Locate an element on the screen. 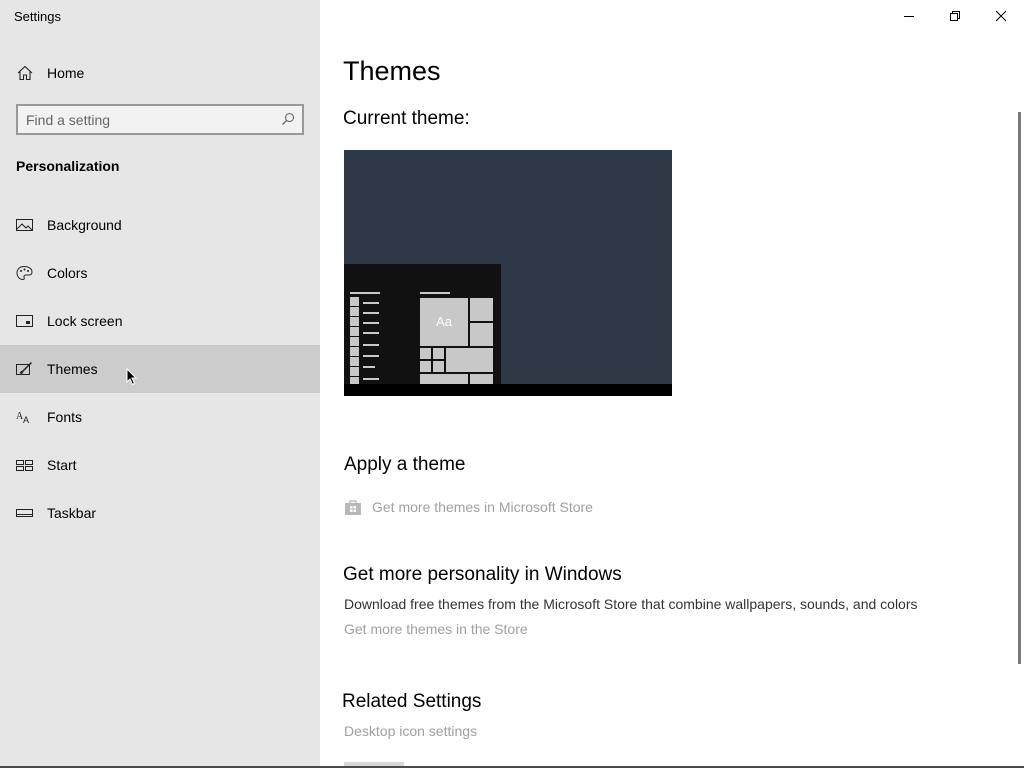 The height and width of the screenshot is (768, 1024). related-settings-heading: Related Settings is located at coordinates (412, 701).